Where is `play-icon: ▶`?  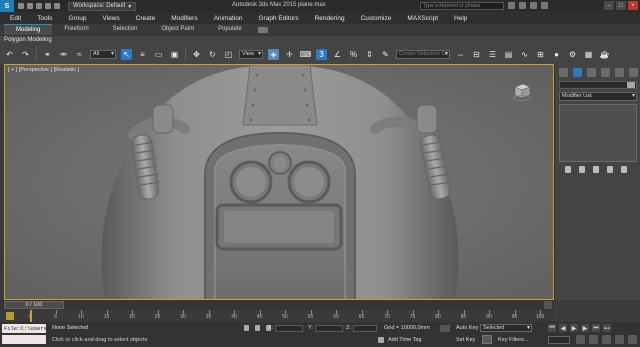 play-icon: ▶ is located at coordinates (574, 328).